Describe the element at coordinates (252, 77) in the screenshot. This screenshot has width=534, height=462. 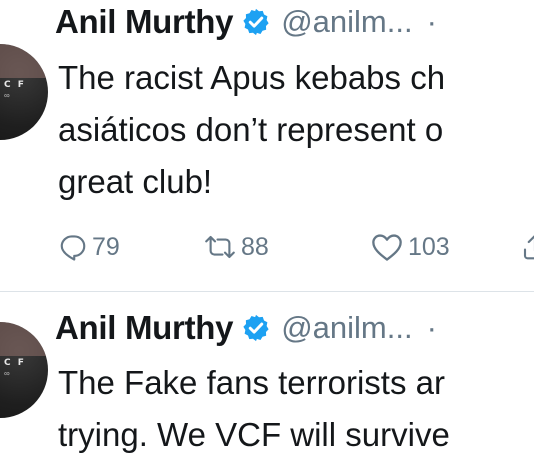
I see `tweet-text-line: The racist Apus kebabs ch` at that location.